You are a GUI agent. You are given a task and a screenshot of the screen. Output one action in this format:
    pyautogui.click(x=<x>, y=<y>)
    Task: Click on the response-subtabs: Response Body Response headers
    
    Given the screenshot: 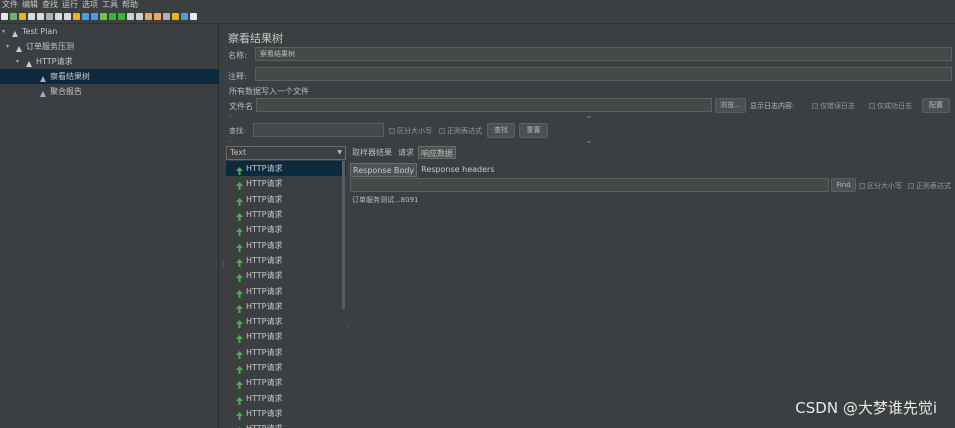 What is the action you would take?
    pyautogui.click(x=423, y=170)
    